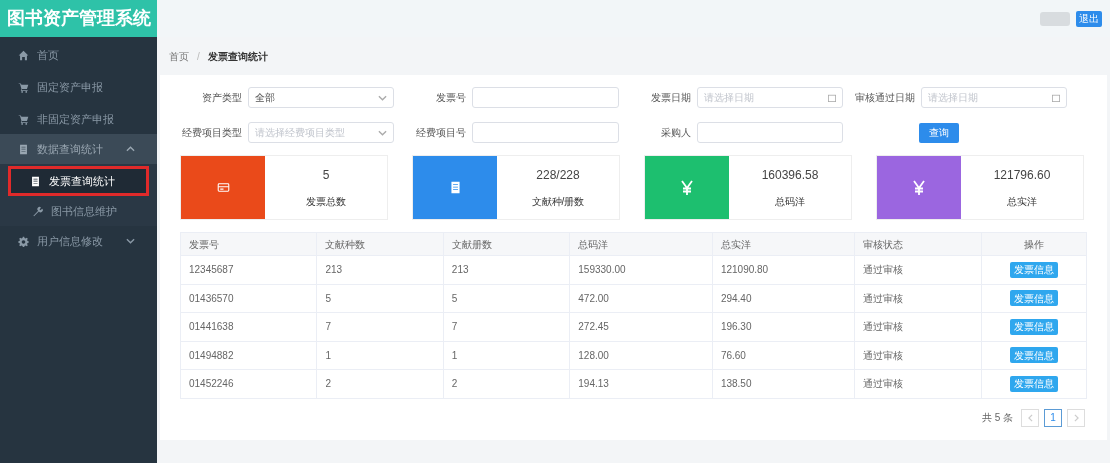 This screenshot has height=463, width=1110. Describe the element at coordinates (237, 56) in the screenshot. I see `breadcrumb-item: 发票查询统计` at that location.